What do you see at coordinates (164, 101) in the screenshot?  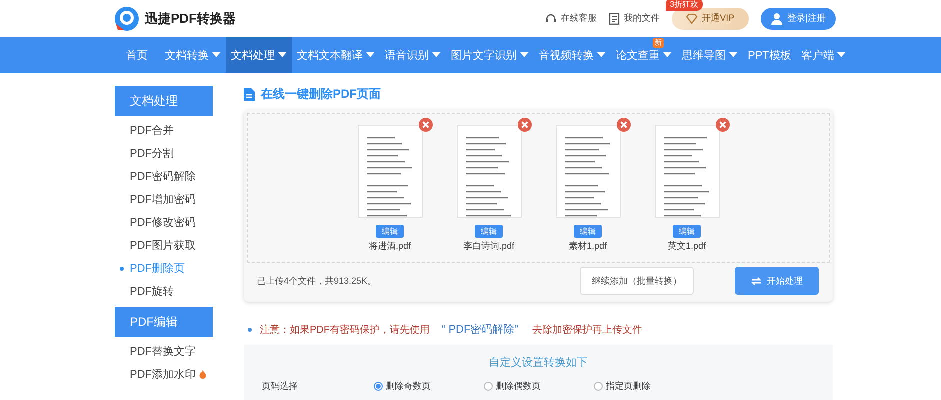 I see `sidebar-heading: 文档处理` at bounding box center [164, 101].